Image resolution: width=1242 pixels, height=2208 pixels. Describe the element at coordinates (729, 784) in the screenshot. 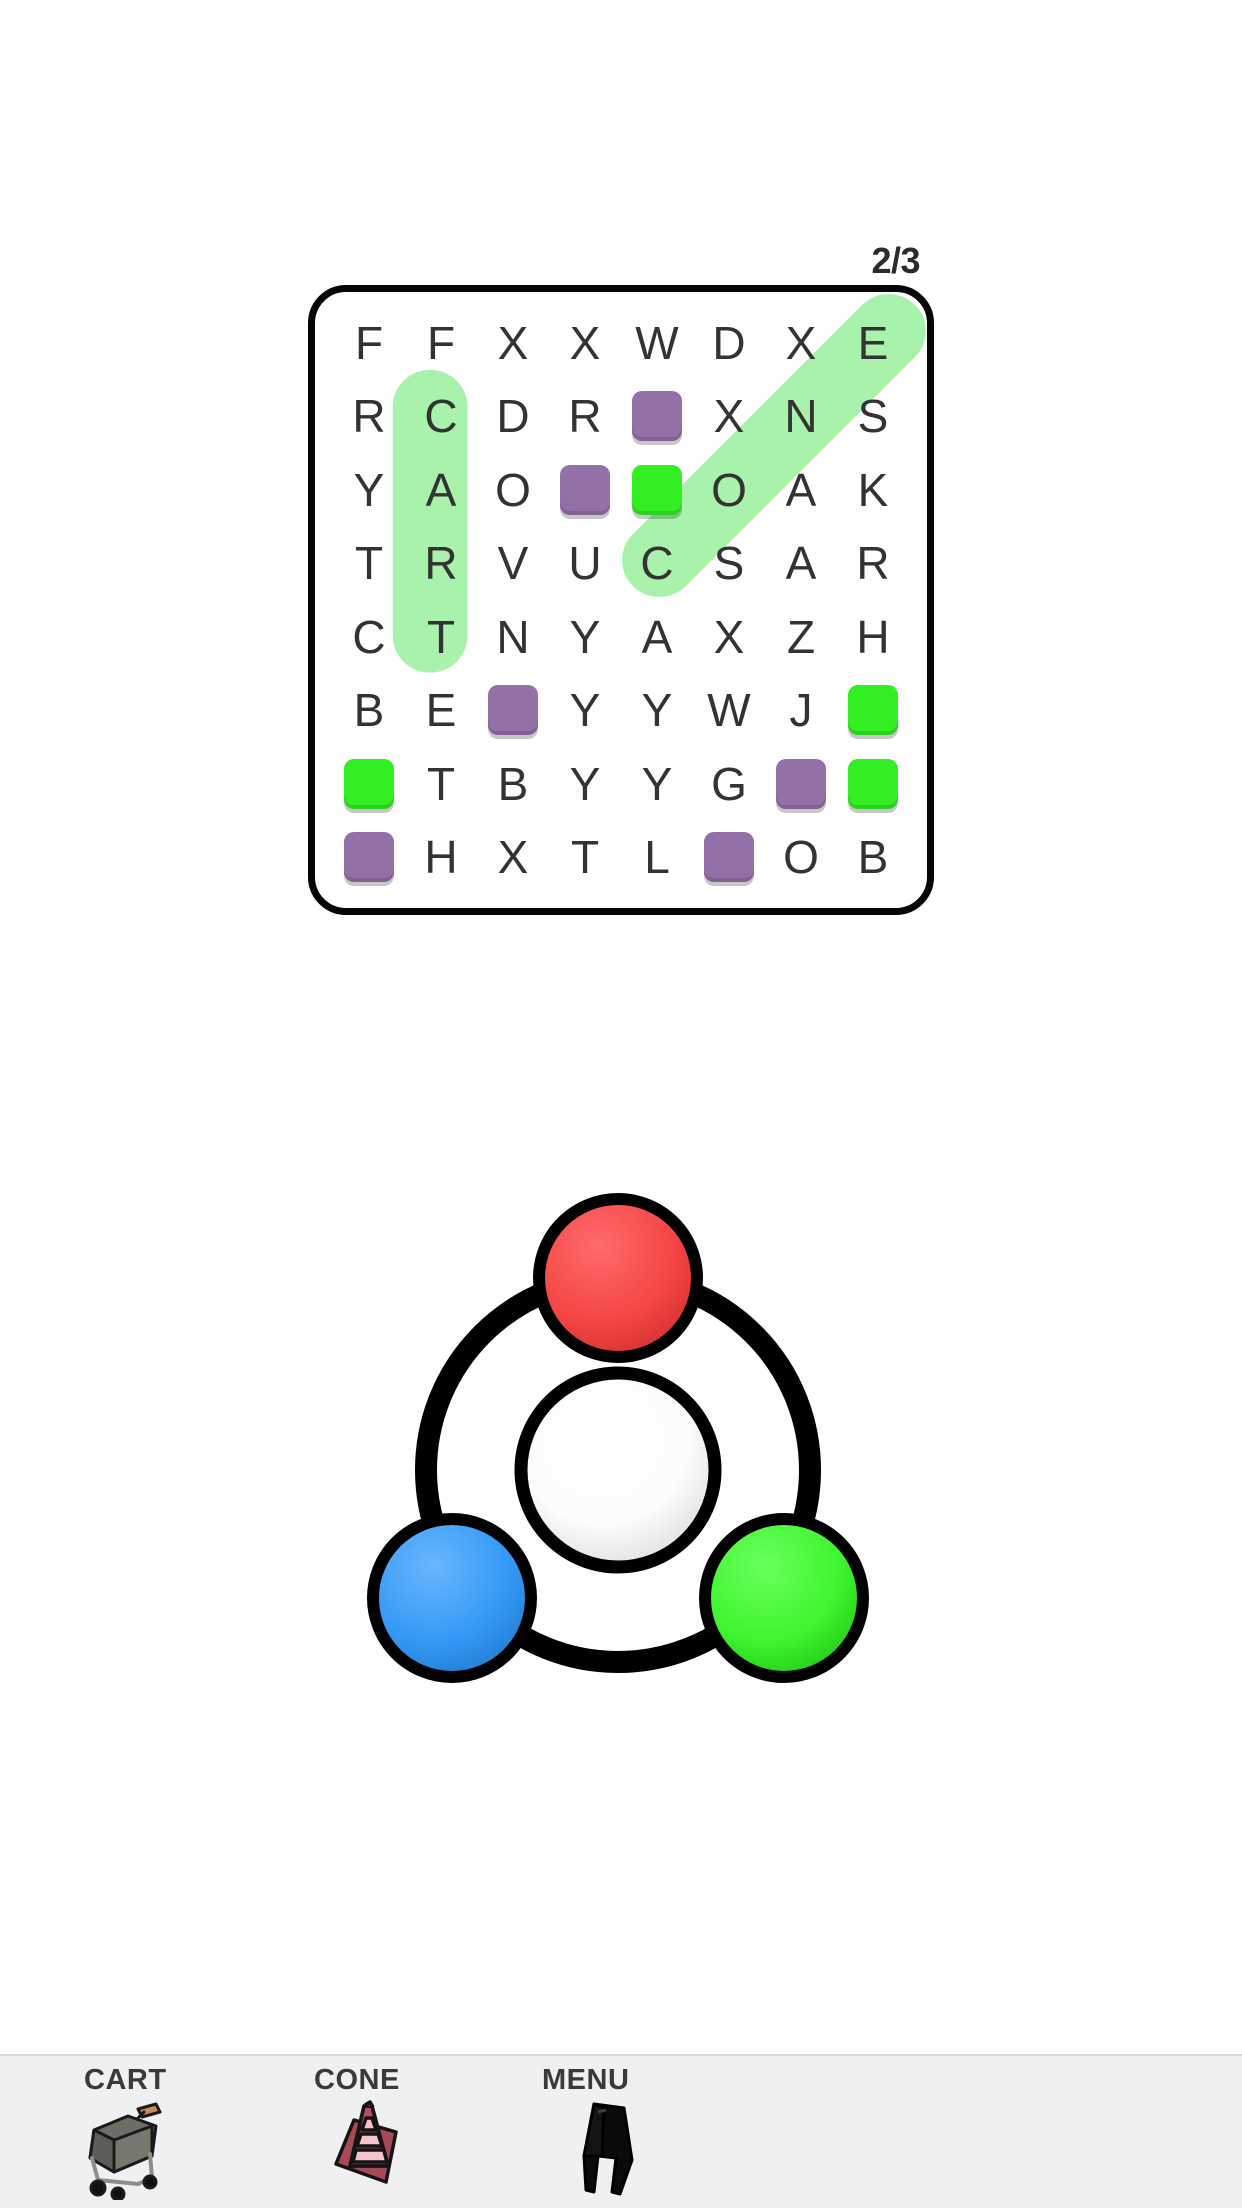

I see `grid-letter-cell: G` at that location.